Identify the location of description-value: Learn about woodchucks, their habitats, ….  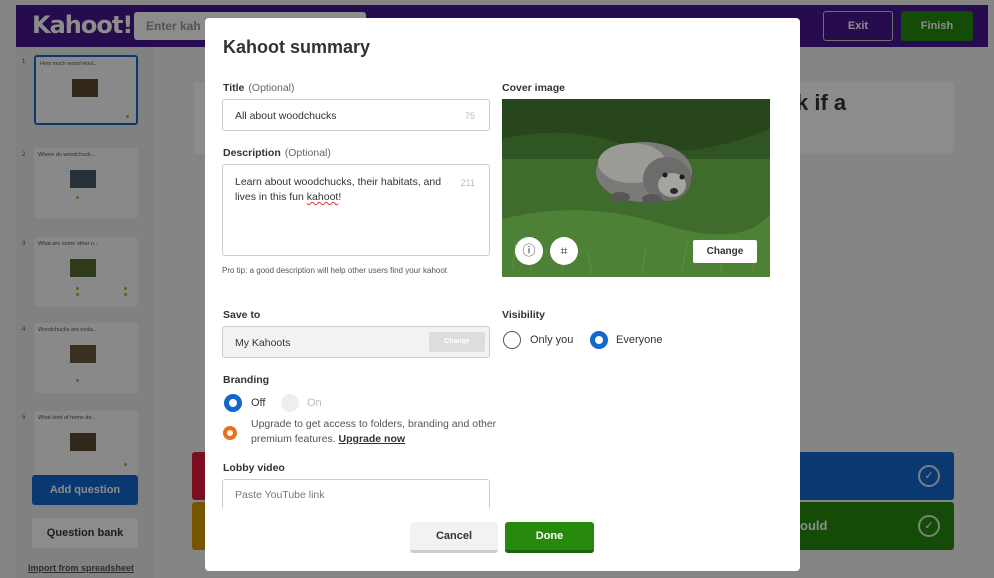
(345, 190).